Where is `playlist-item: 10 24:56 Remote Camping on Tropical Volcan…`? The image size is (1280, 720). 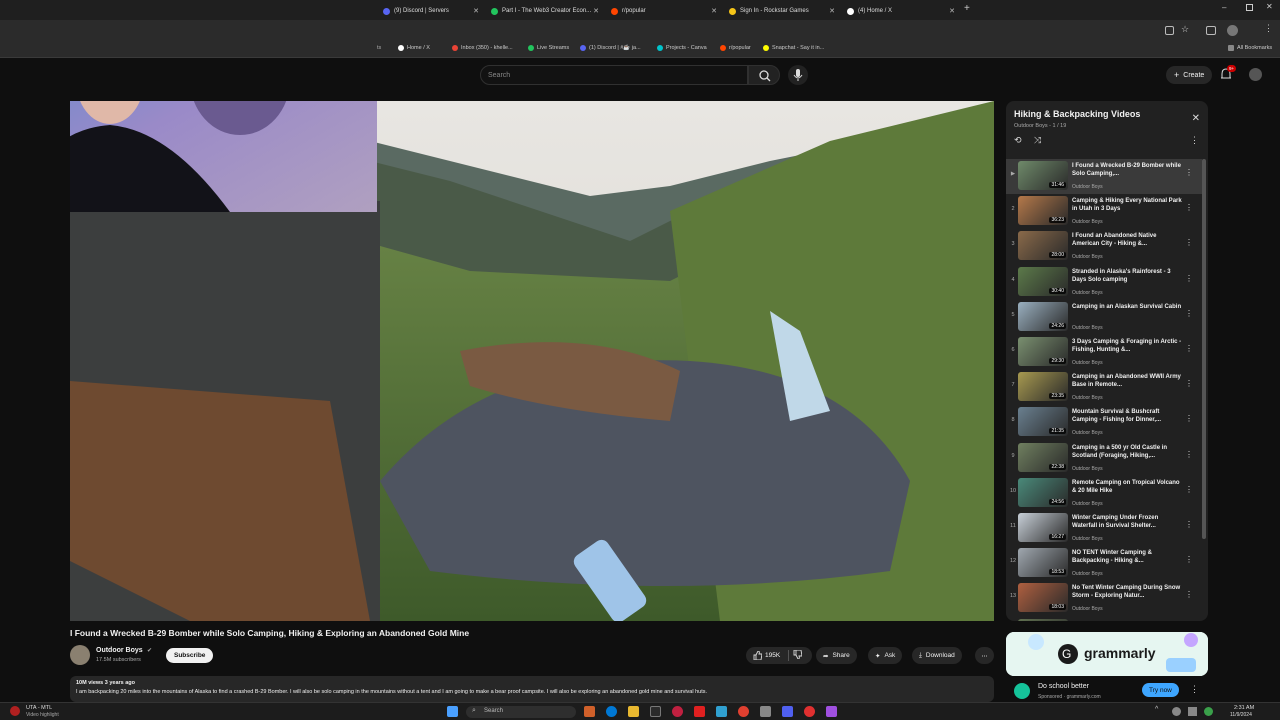
playlist-item: 10 24:56 Remote Camping on Tropical Volcan… is located at coordinates (1104, 493).